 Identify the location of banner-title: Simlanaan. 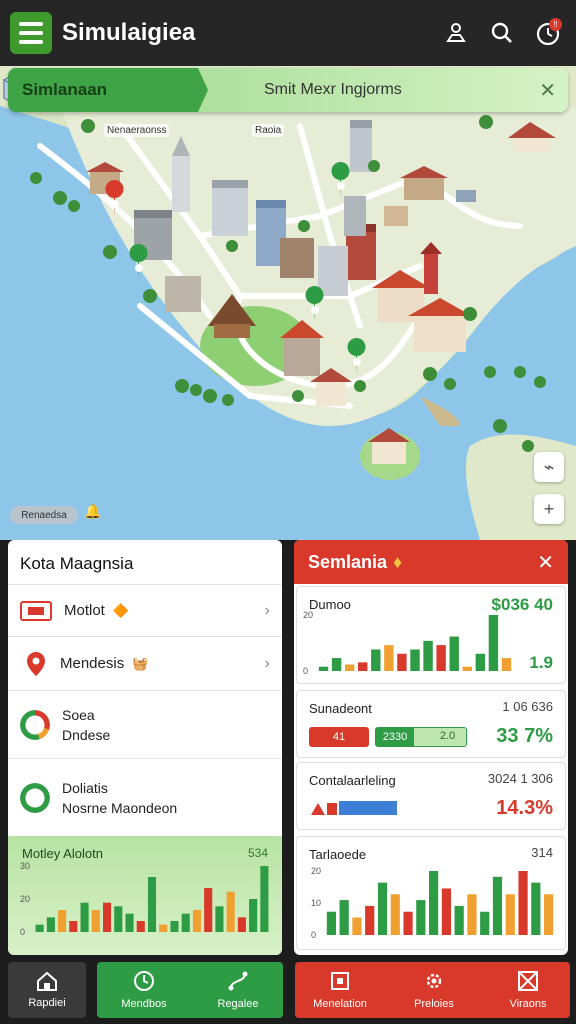
(108, 90).